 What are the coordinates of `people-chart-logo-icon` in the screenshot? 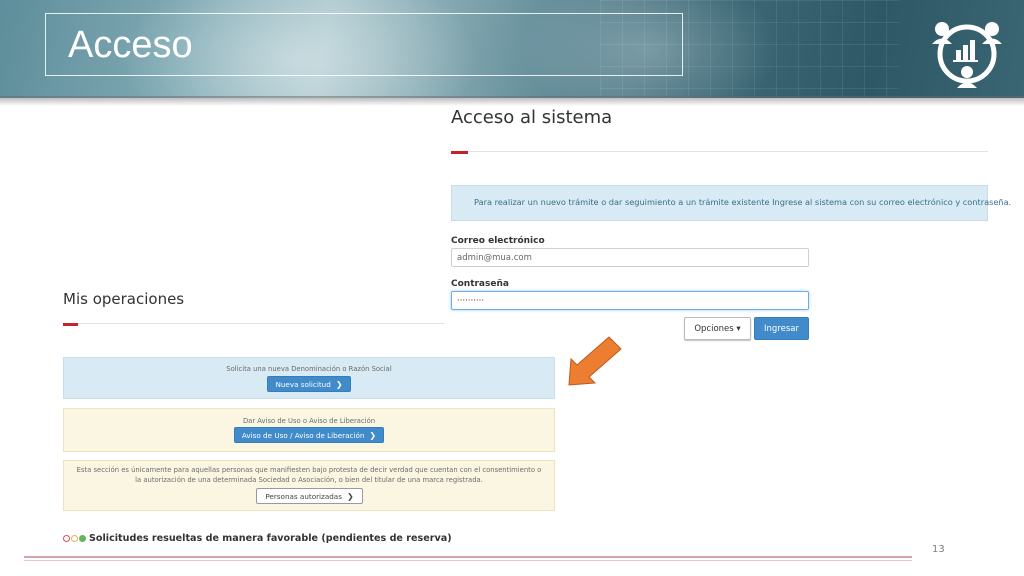 It's located at (967, 55).